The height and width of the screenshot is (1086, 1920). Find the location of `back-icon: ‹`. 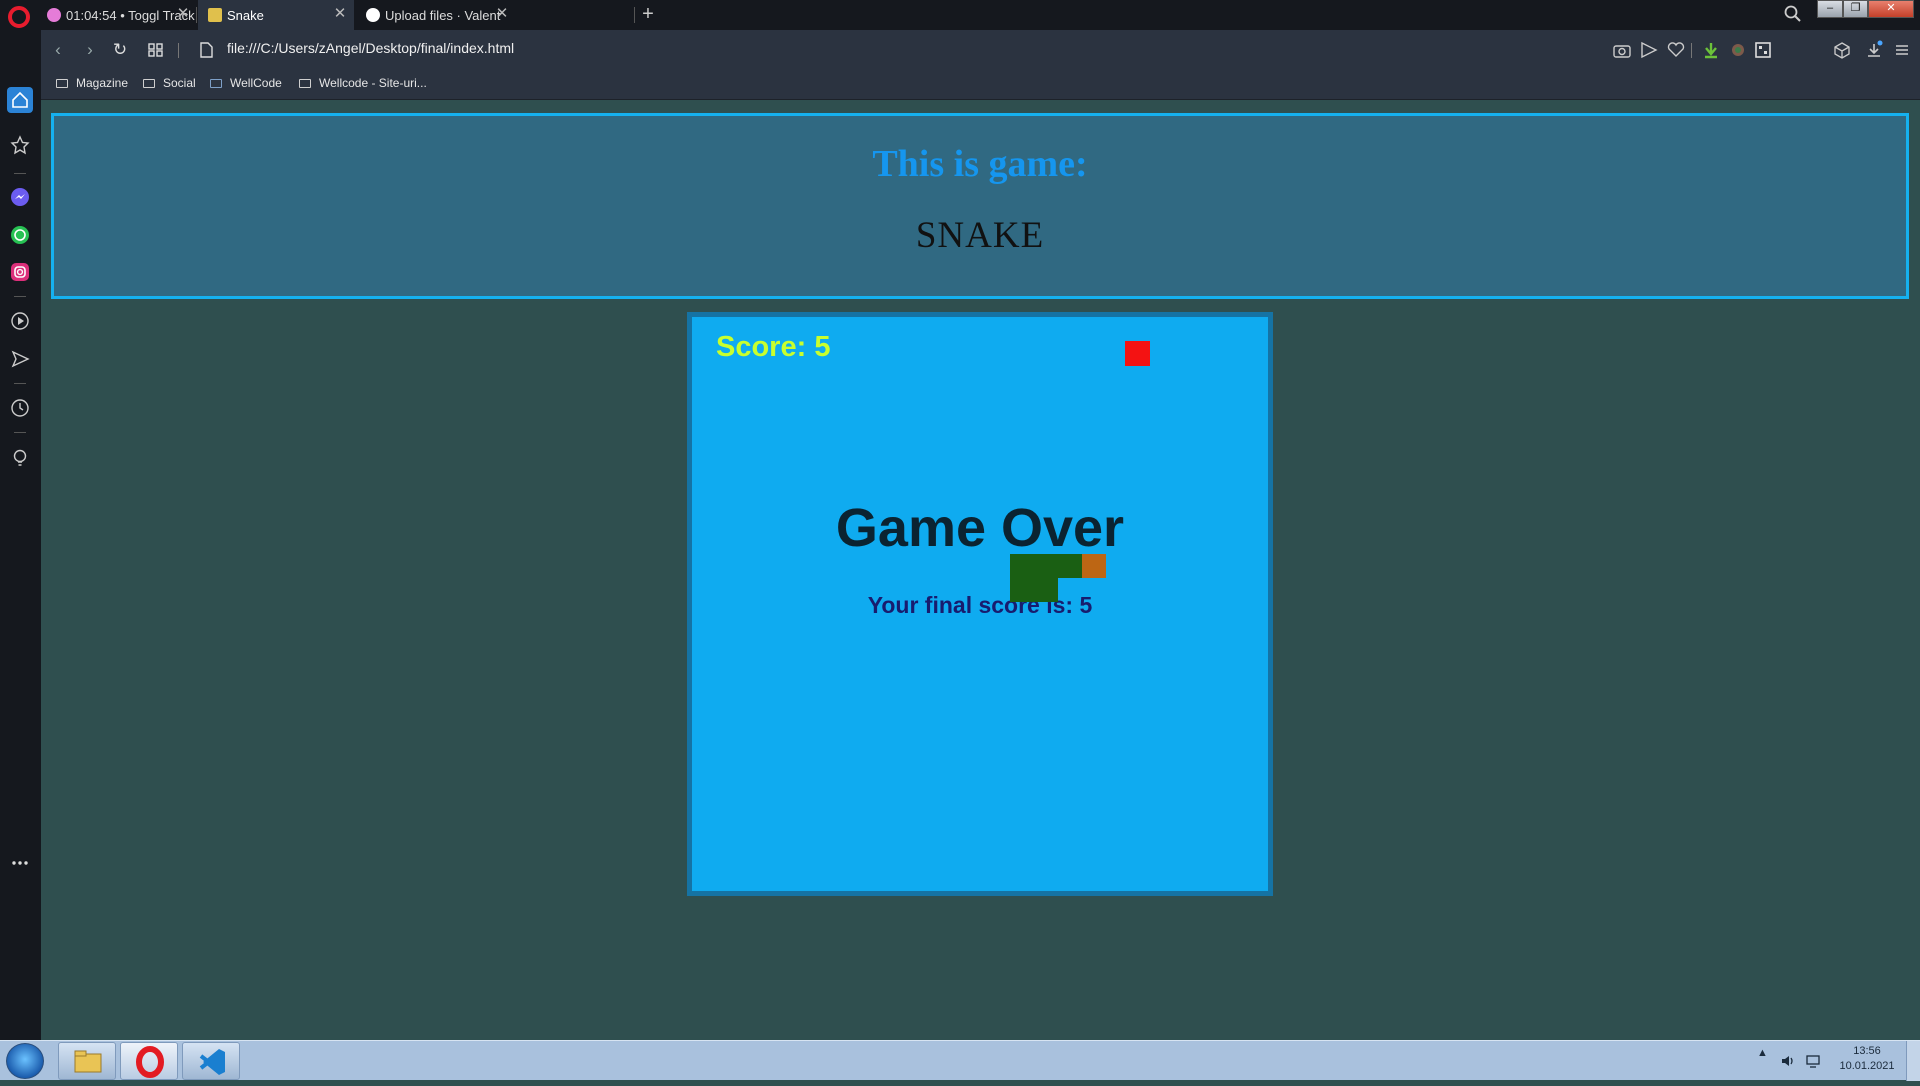

back-icon: ‹ is located at coordinates (58, 50).